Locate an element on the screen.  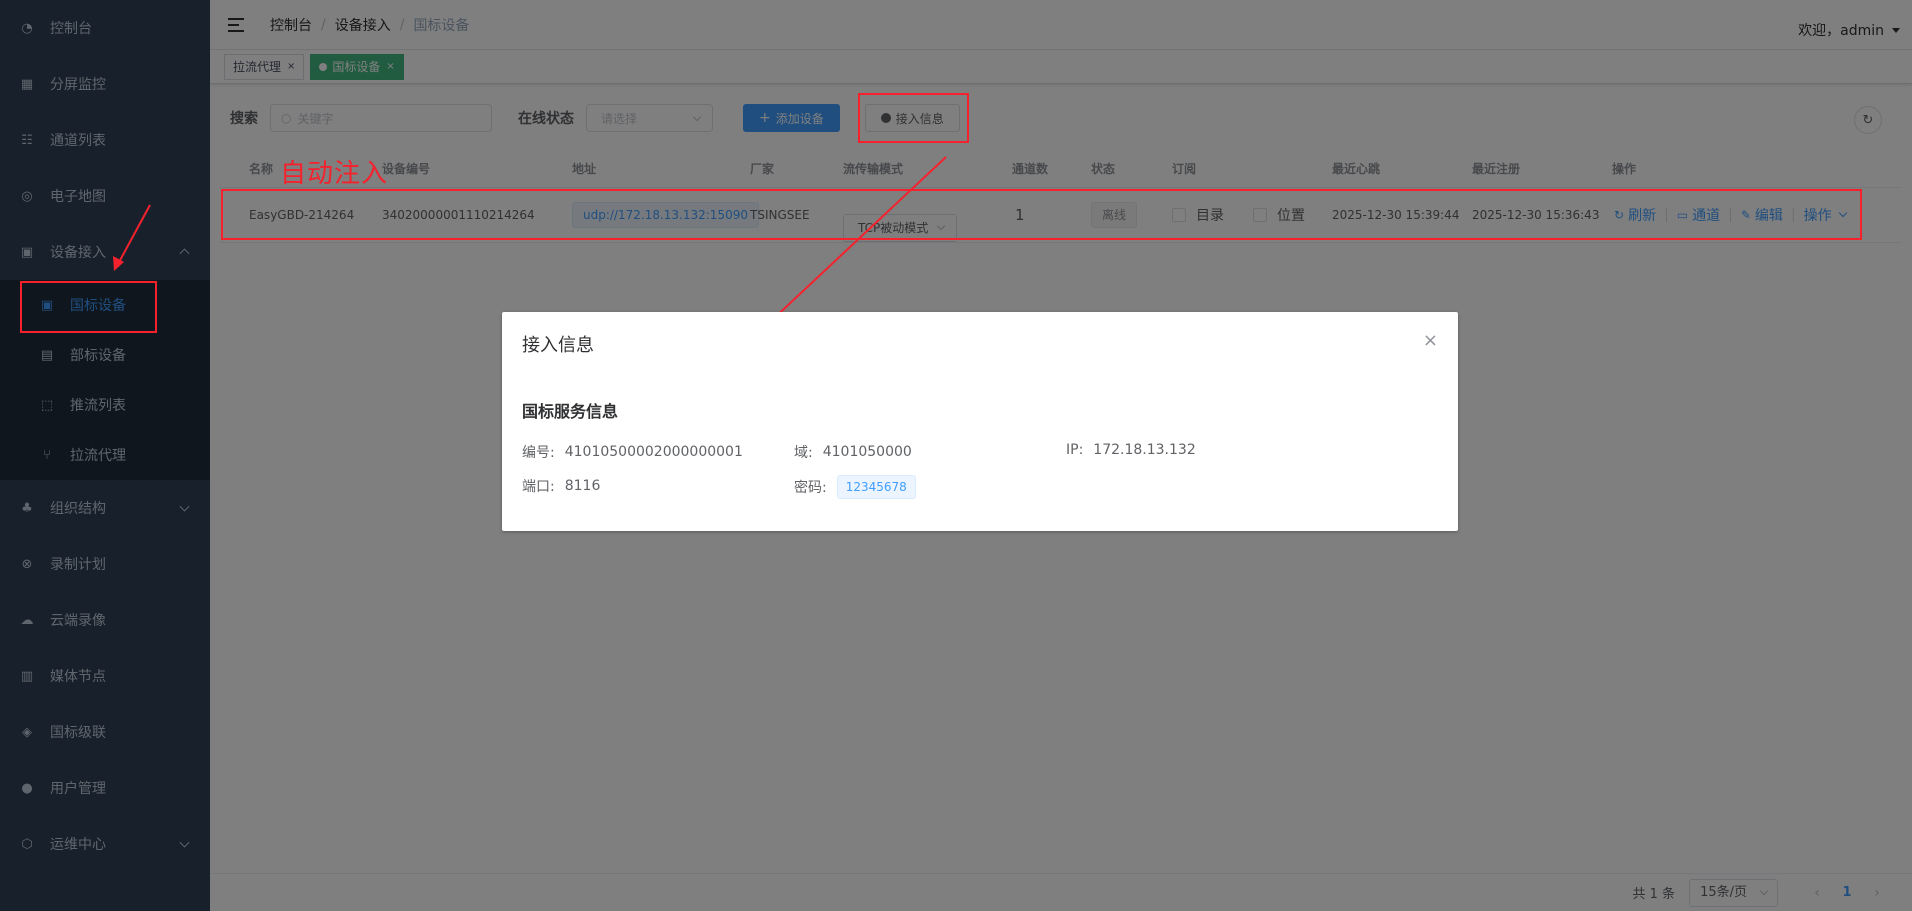
gb-id-value: 41010500002000000001 is located at coordinates (653, 452).